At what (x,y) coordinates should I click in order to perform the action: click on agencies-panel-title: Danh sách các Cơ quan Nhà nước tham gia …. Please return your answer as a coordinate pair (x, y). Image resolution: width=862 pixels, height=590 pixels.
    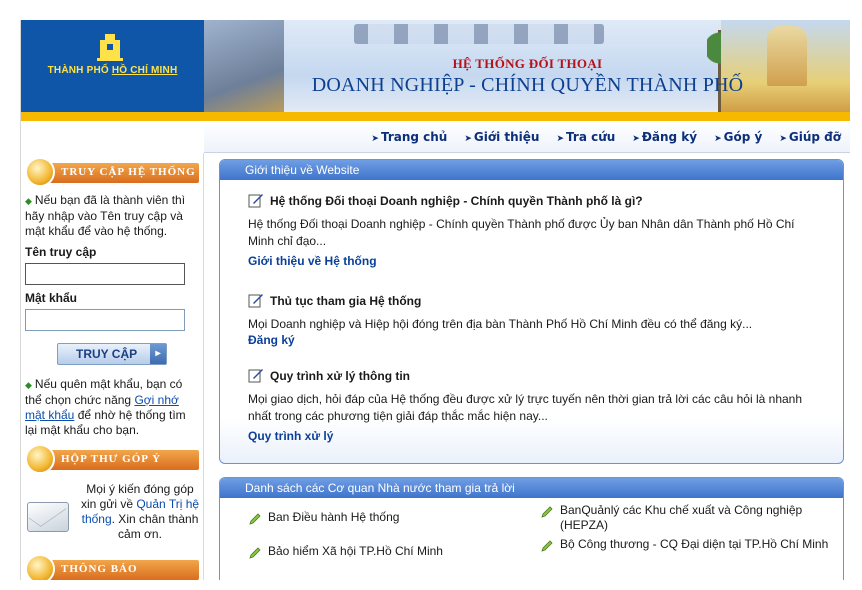
    Looking at the image, I should click on (531, 488).